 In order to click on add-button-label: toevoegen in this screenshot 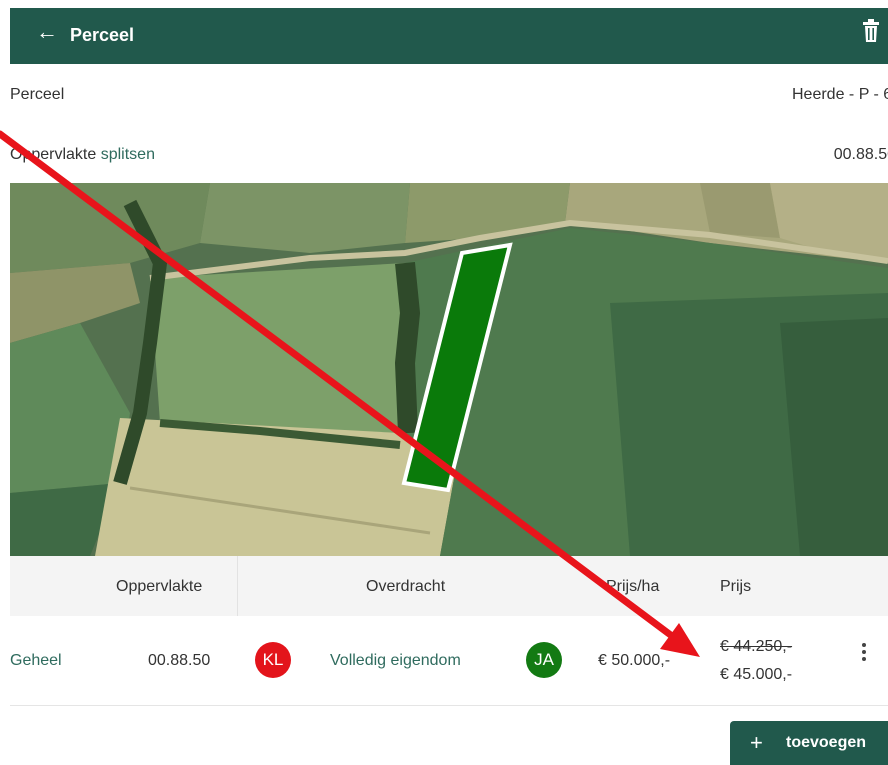, I will do `click(826, 742)`.